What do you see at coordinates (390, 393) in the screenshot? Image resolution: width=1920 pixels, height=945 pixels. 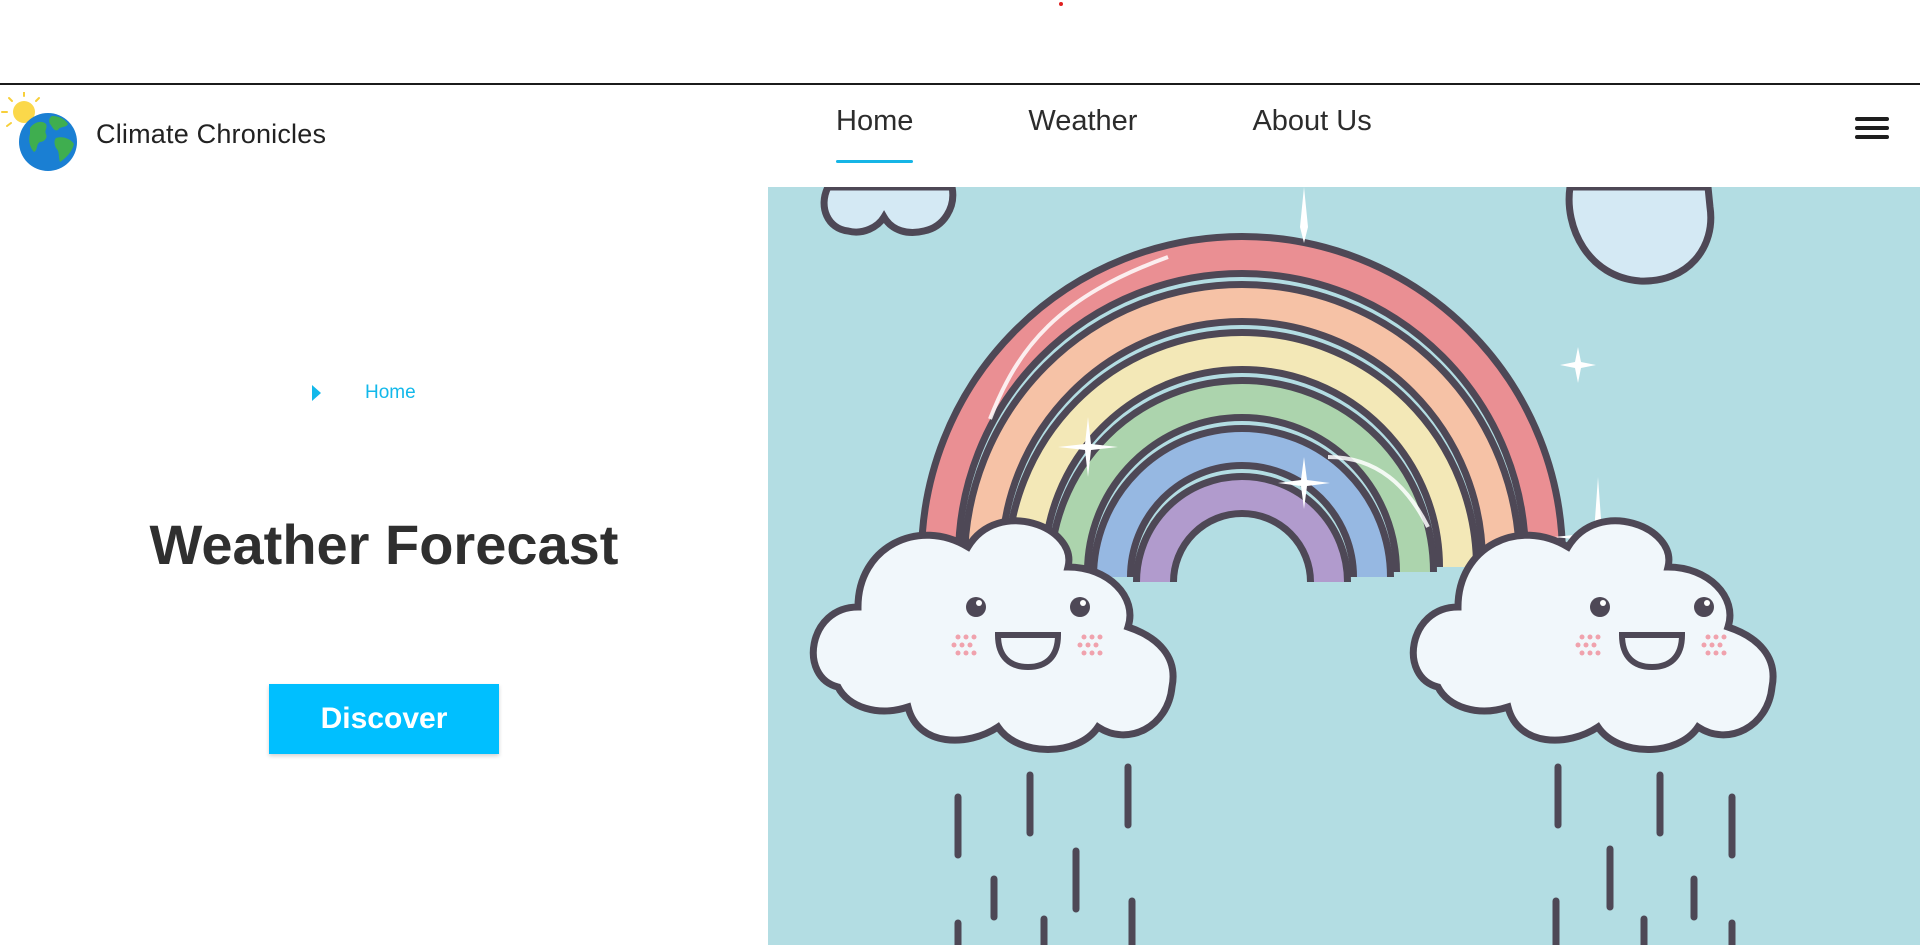 I see `breadcrumb-home: Home` at bounding box center [390, 393].